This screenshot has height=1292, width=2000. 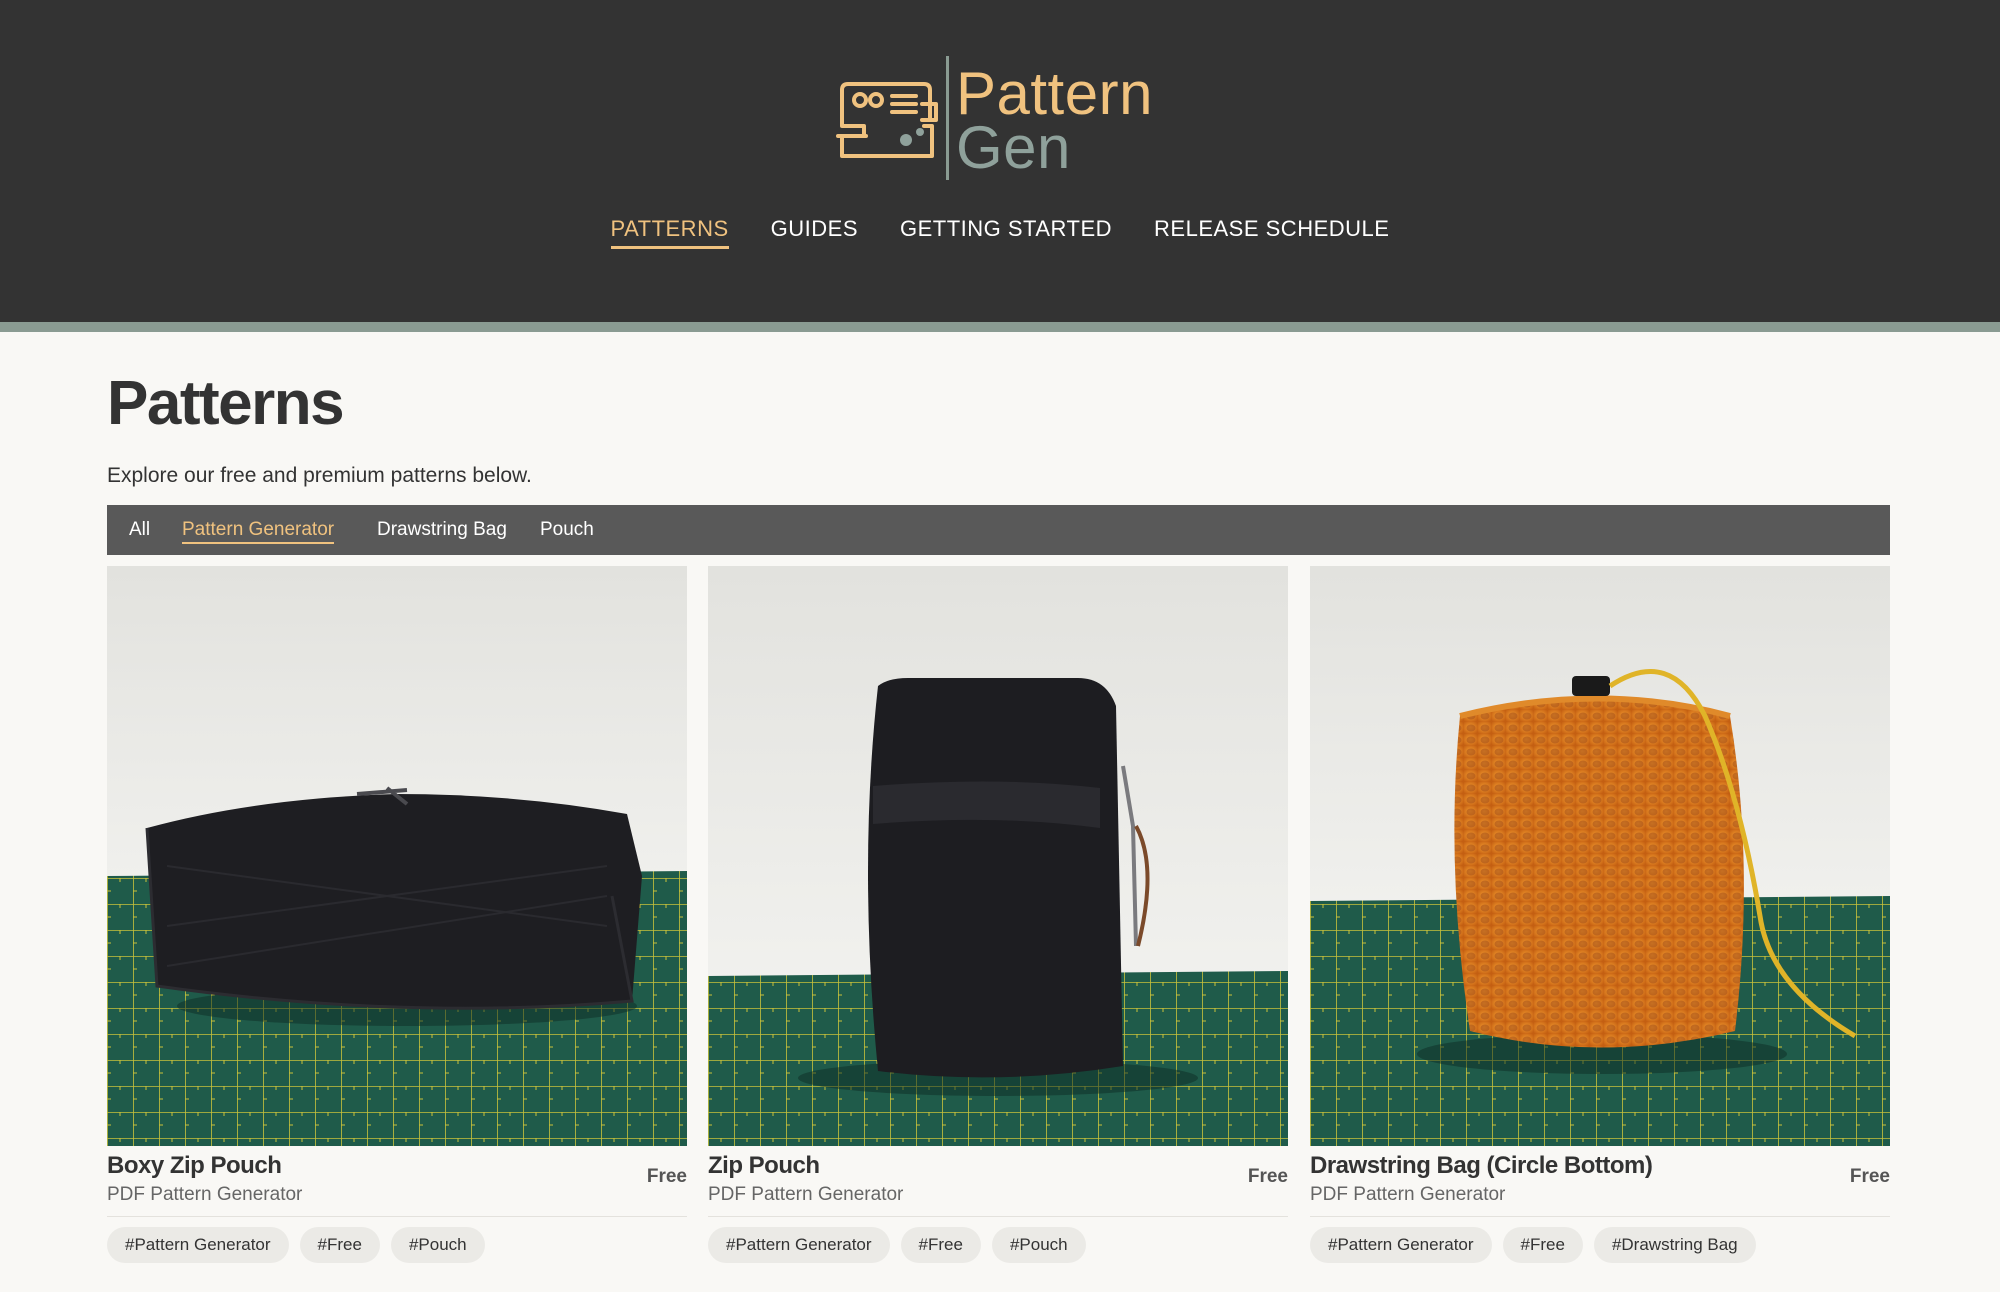 I want to click on nav-item-release-schedule: RELEASE SCHEDULE, so click(x=1271, y=231).